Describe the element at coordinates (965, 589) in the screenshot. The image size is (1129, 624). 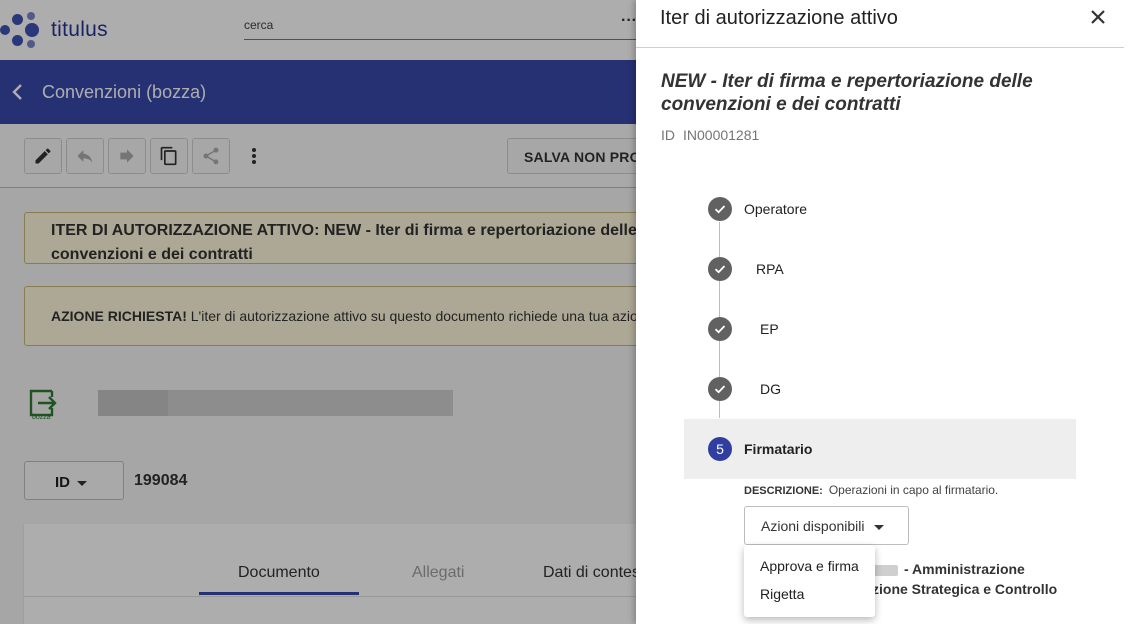
I see `assignee-line-2: zione Strategica e Controllo` at that location.